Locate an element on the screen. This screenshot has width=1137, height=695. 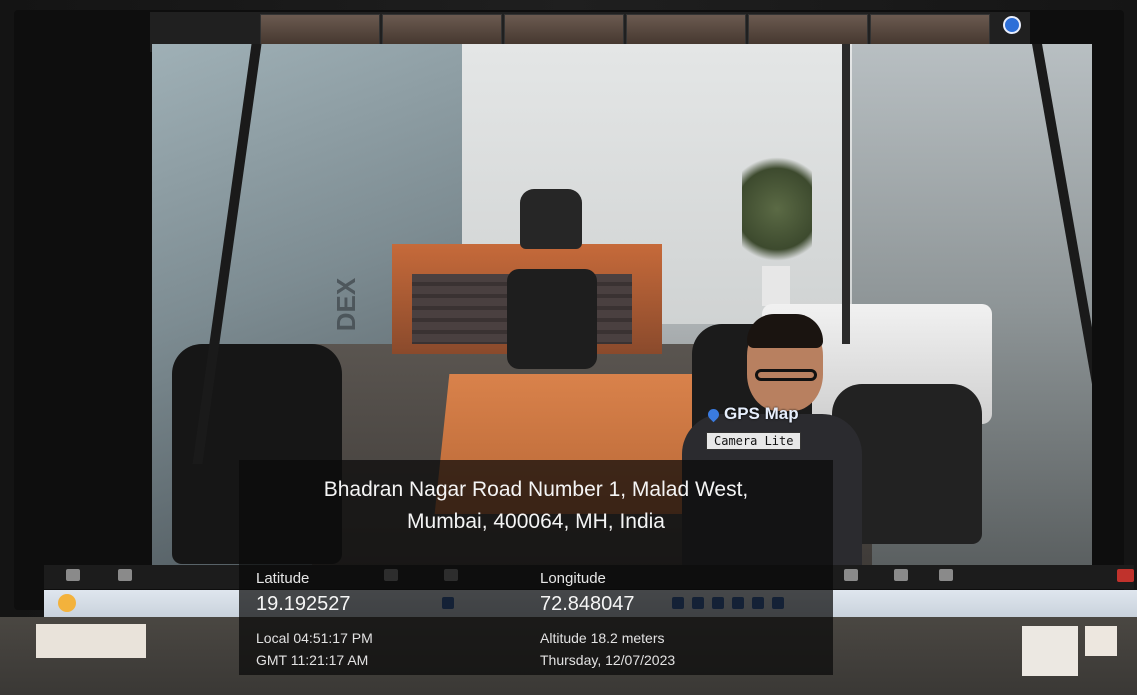
glass-text: DEX is located at coordinates (346, 304).